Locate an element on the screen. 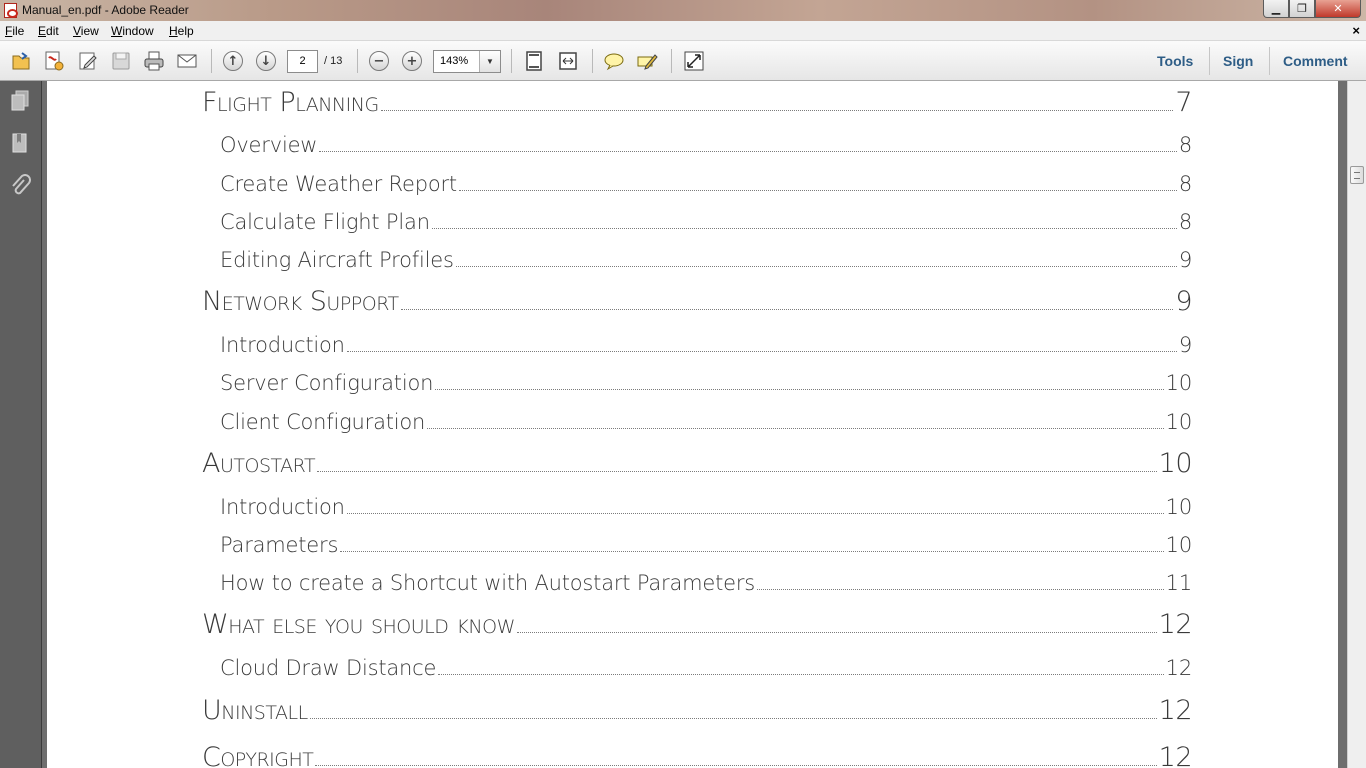  zoom-out-icon: − is located at coordinates (379, 61).